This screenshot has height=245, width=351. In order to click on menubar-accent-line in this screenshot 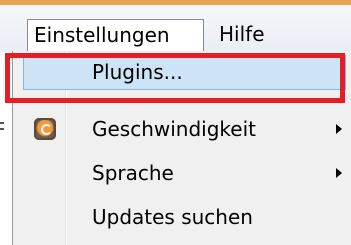, I will do `click(175, 2)`.